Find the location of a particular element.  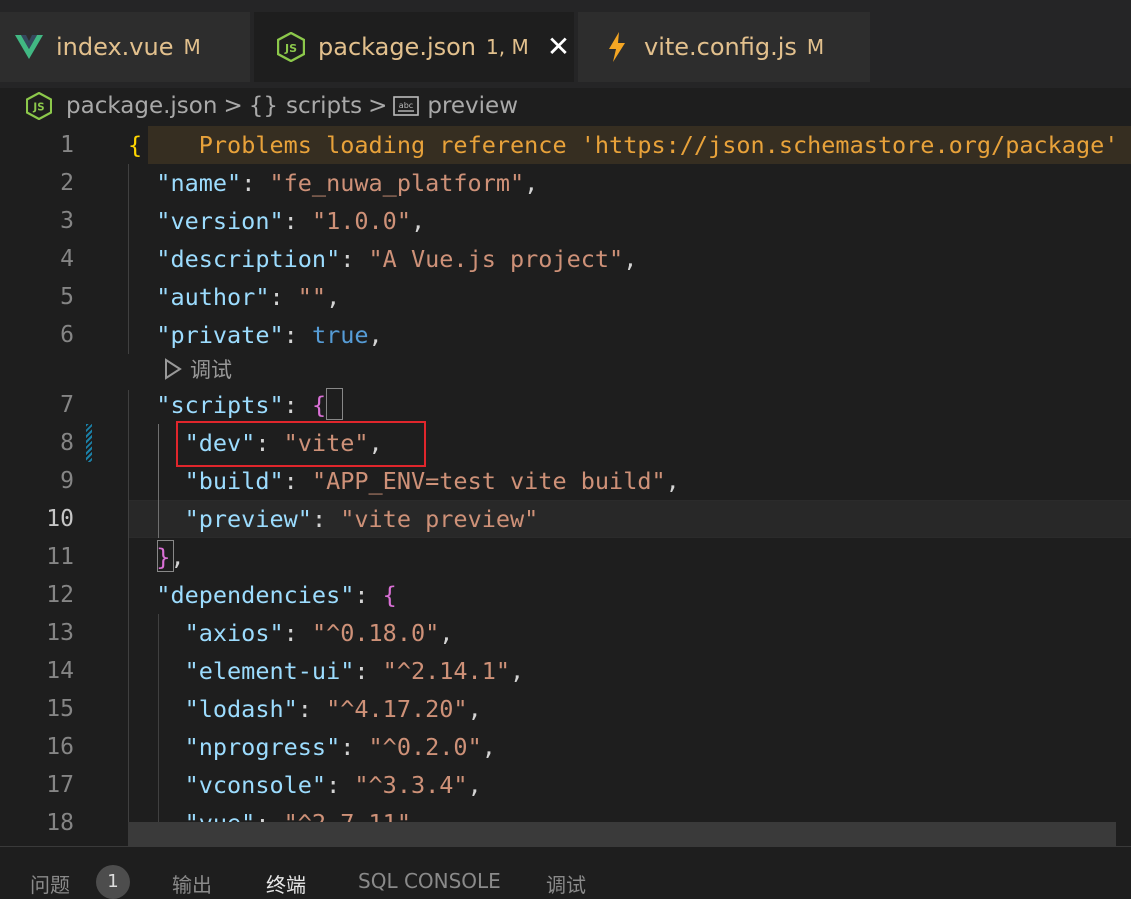

tab-vite-config-js: vite.config.js M is located at coordinates (724, 47).